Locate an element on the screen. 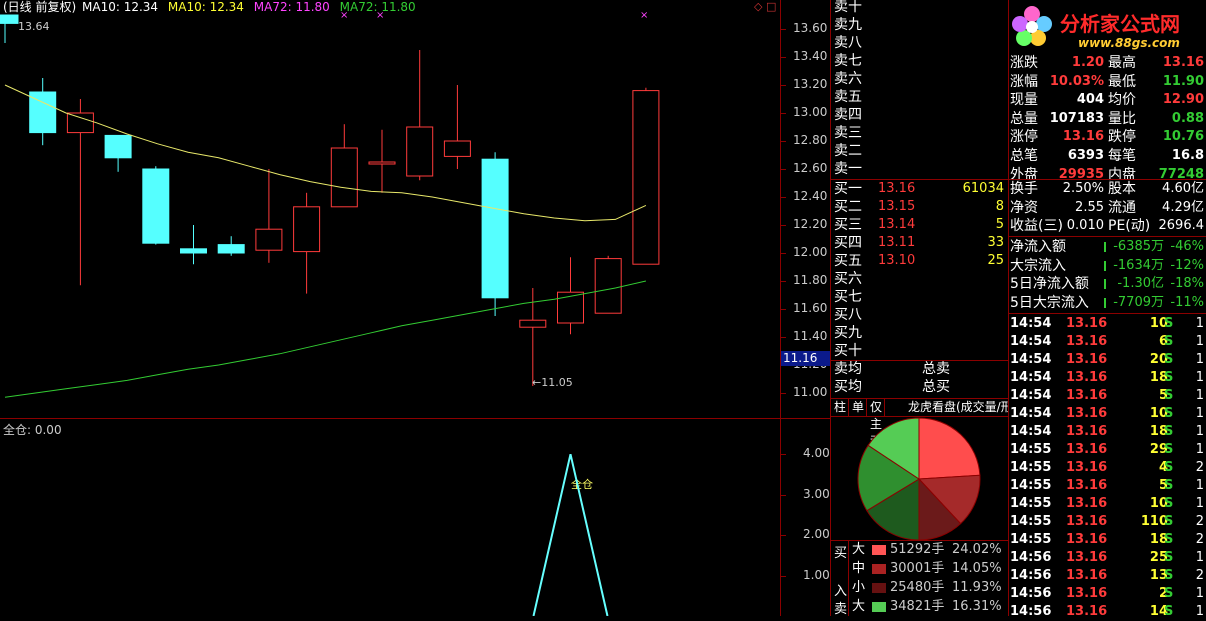  sell-level-row: 卖二 is located at coordinates (920, 151).